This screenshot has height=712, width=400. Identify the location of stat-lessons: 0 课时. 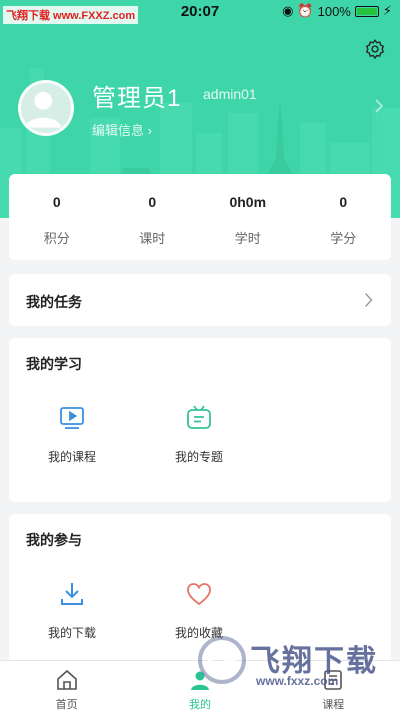
(153, 217).